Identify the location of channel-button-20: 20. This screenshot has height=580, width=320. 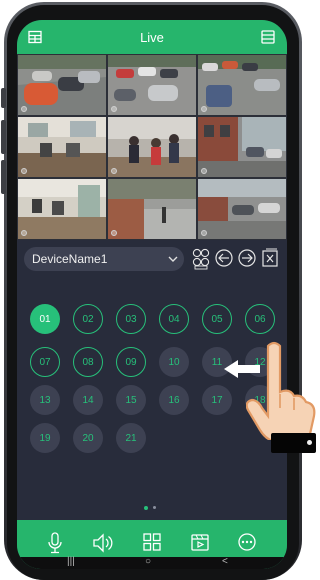
(88, 438).